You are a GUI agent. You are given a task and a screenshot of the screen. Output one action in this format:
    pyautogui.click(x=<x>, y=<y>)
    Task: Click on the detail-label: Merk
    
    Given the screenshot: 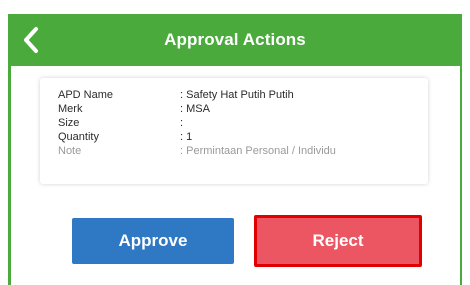 What is the action you would take?
    pyautogui.click(x=70, y=109)
    